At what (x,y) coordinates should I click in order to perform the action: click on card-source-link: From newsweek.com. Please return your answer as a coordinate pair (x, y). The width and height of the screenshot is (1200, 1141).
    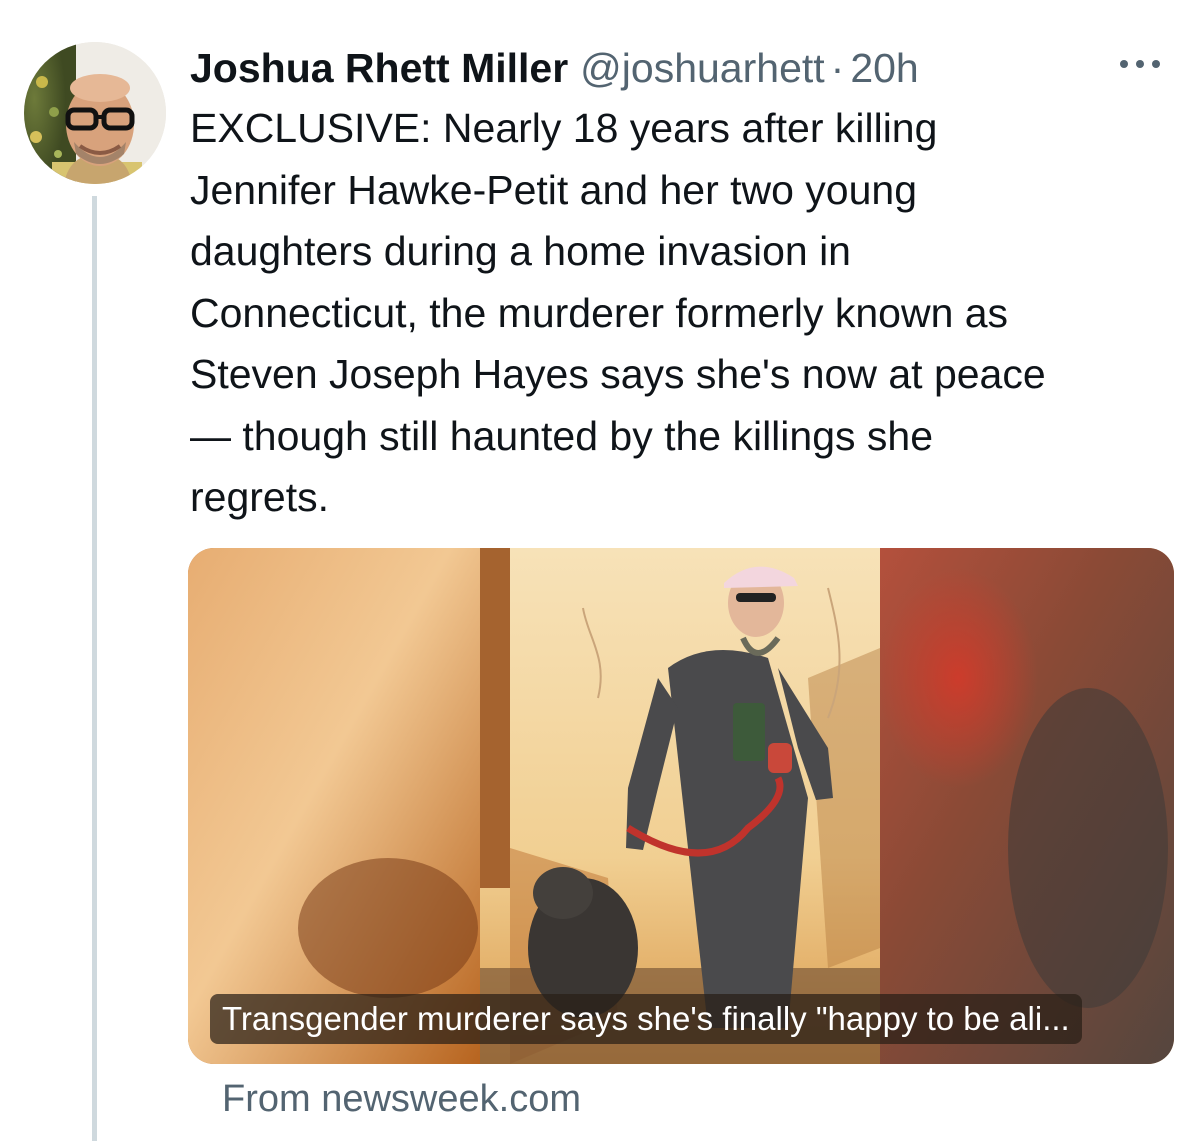
    Looking at the image, I should click on (401, 1099).